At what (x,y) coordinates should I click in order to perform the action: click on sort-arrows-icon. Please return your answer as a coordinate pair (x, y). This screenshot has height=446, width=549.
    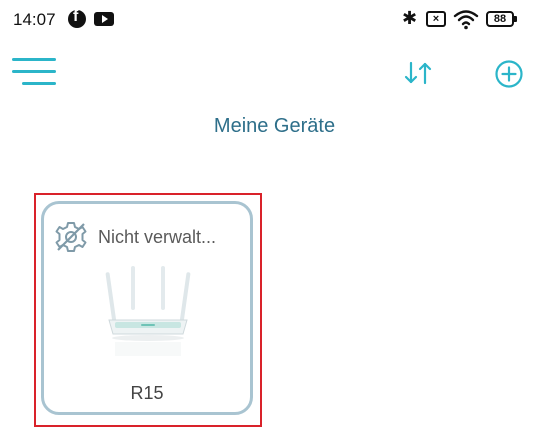
    Looking at the image, I should click on (419, 74).